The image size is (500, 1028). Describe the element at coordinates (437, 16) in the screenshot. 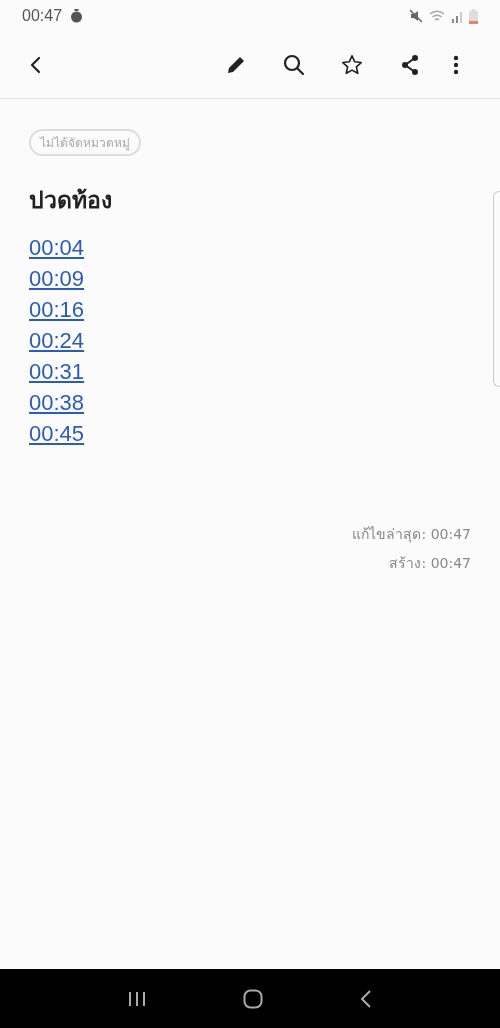

I see `wifi-icon` at that location.